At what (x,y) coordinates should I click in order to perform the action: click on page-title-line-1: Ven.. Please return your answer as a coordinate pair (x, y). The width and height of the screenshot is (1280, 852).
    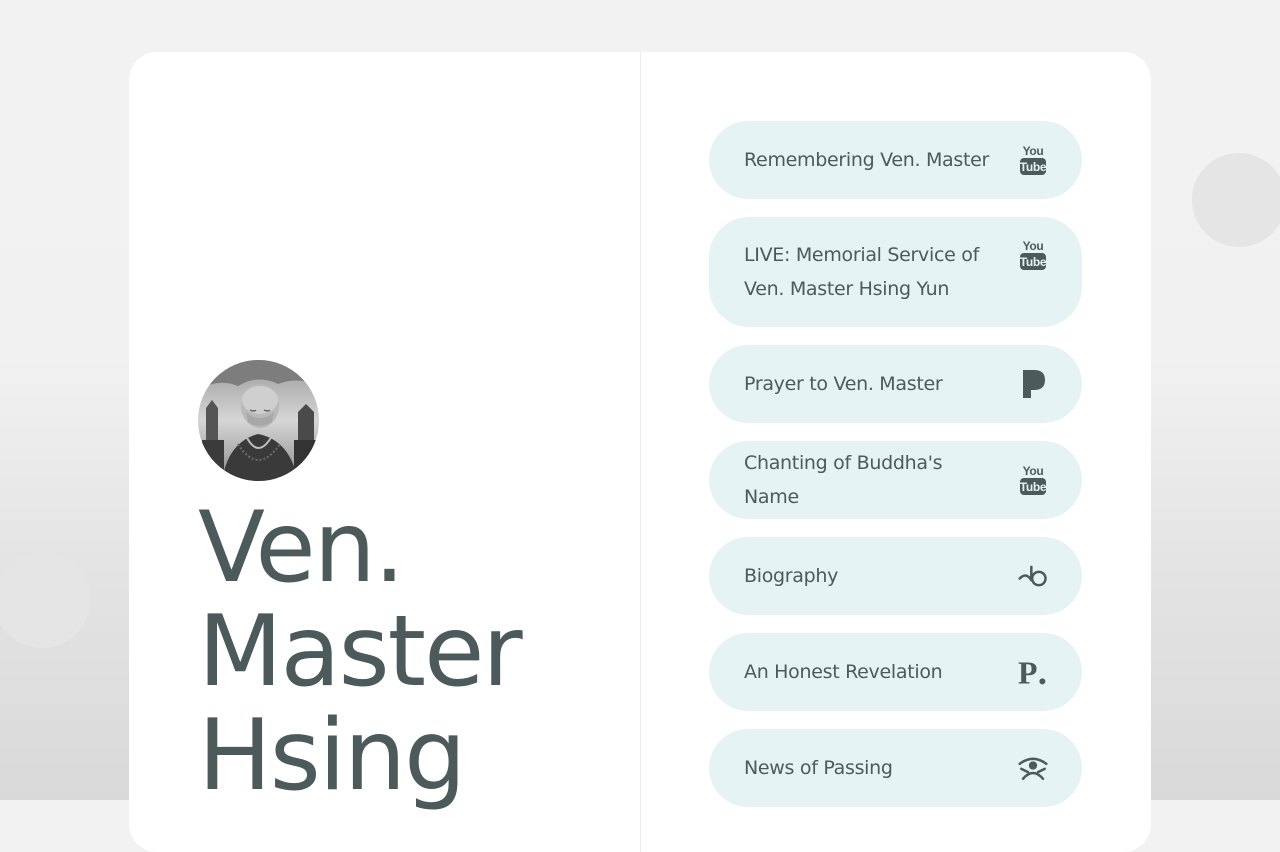
    Looking at the image, I should click on (301, 548).